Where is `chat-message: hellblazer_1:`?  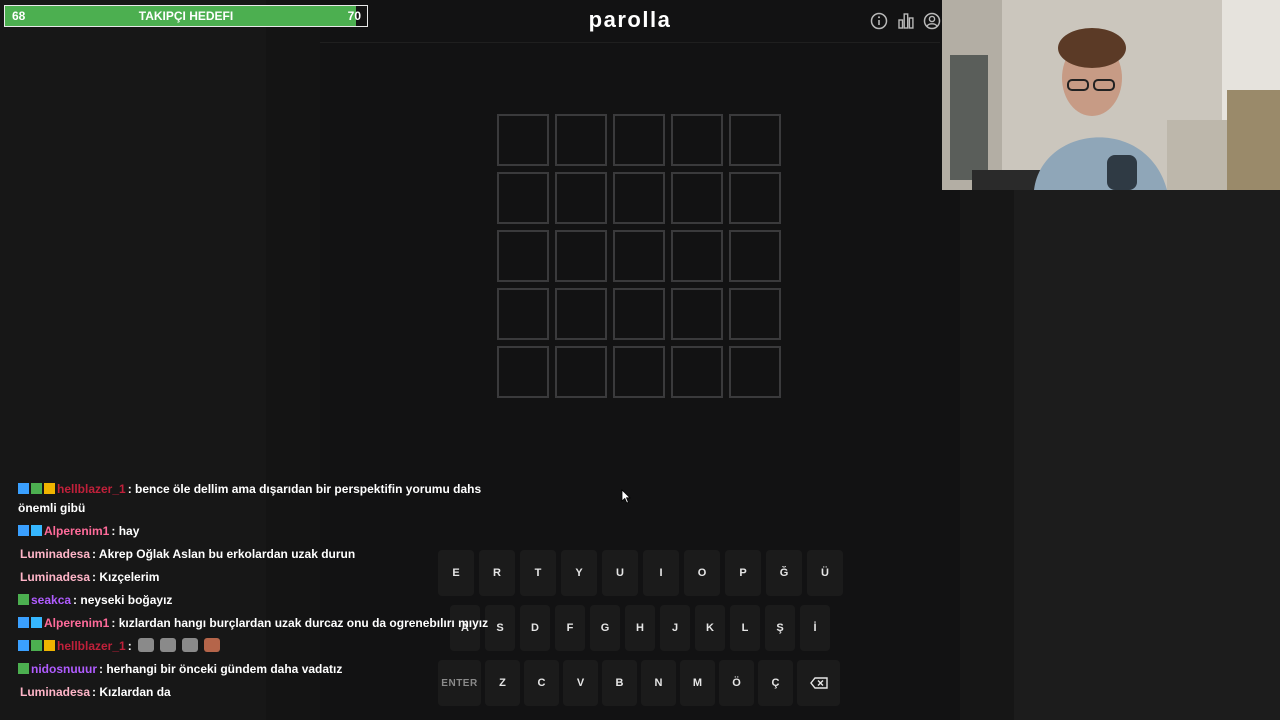
chat-message: hellblazer_1: is located at coordinates (122, 646).